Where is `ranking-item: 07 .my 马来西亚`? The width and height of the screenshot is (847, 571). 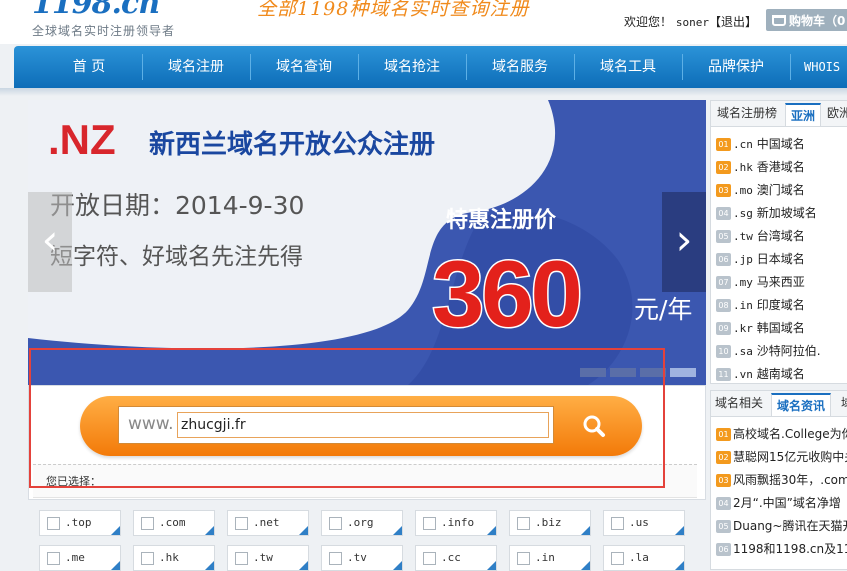 ranking-item: 07 .my 马来西亚 is located at coordinates (781, 284).